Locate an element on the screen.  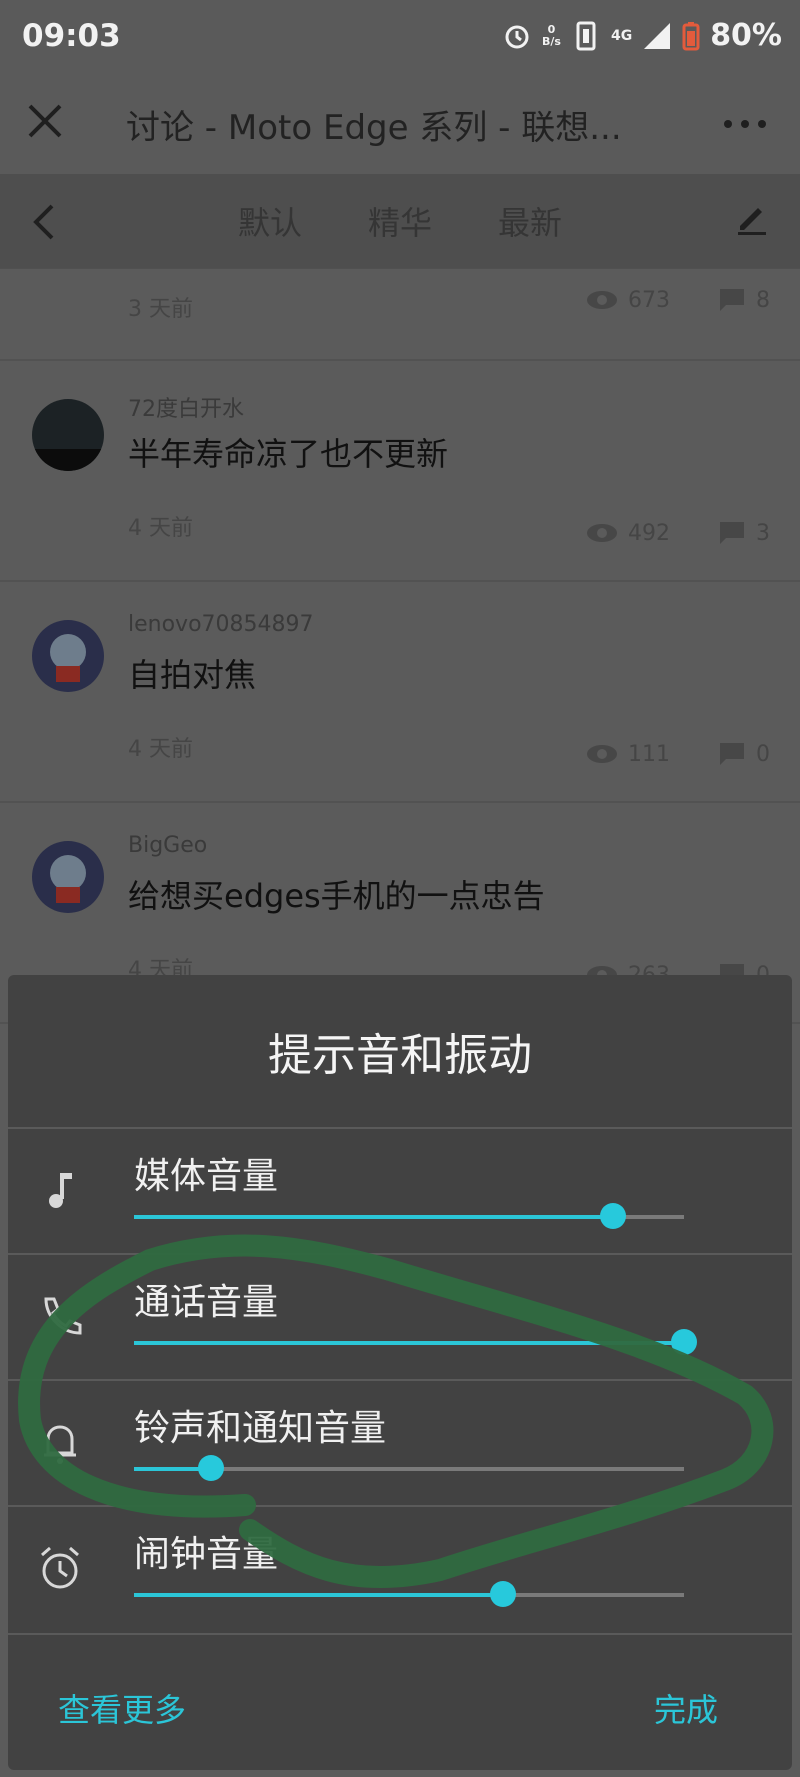
volume-label: 闹钟音量 is located at coordinates (206, 1554).